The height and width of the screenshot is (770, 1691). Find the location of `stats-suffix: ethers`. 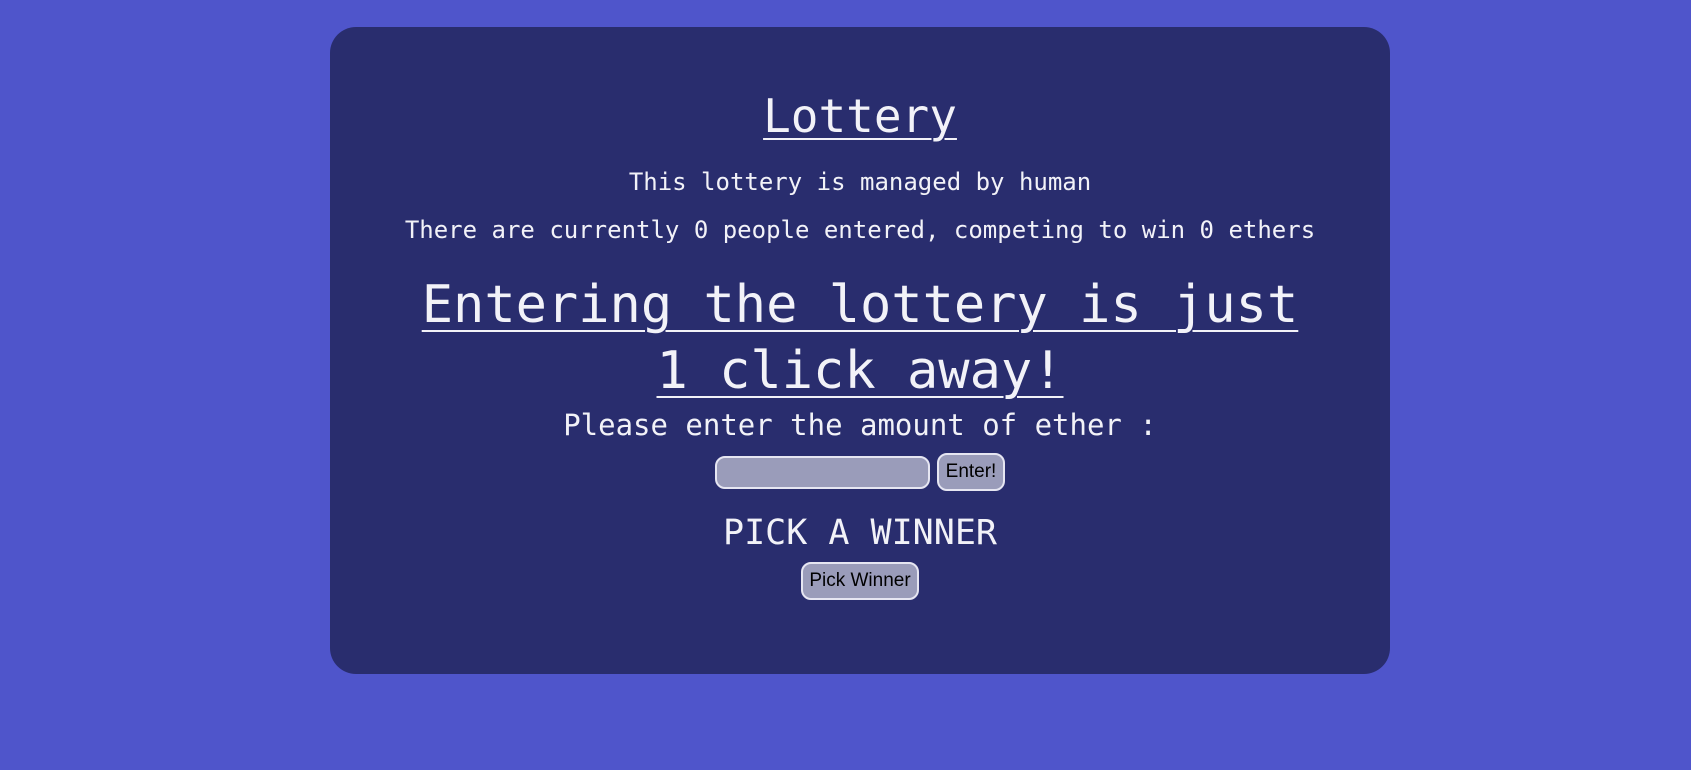

stats-suffix: ethers is located at coordinates (1265, 230).